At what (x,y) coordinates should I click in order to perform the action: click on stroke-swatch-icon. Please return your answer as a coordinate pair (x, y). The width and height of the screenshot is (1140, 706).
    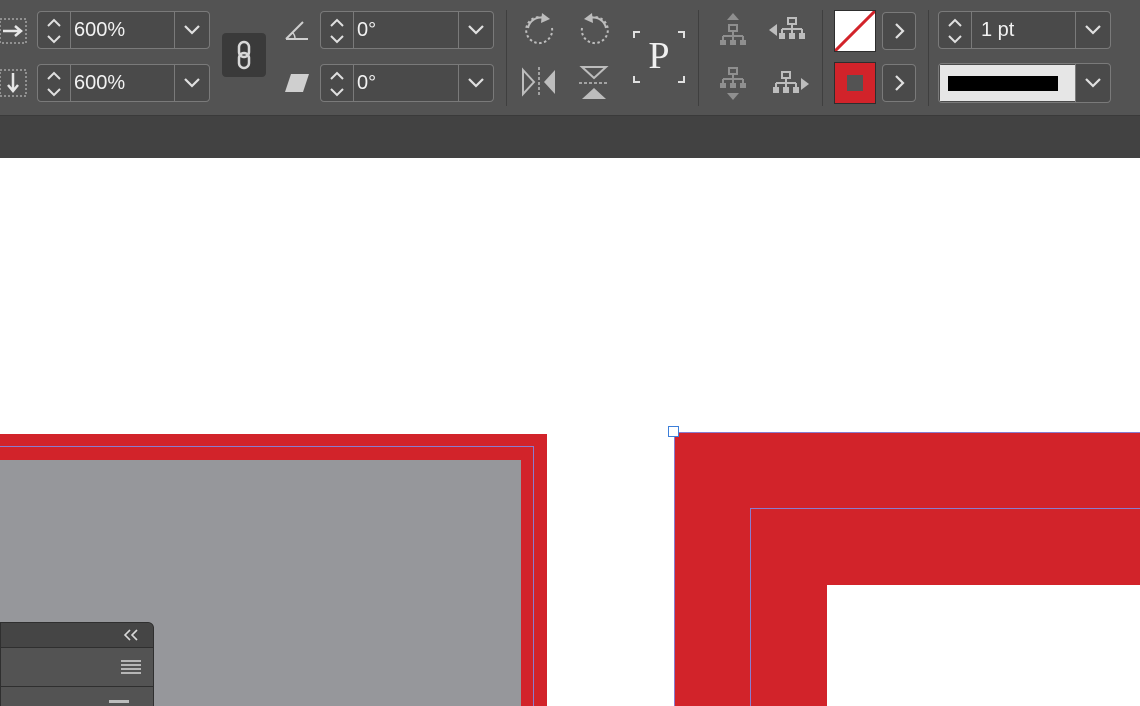
    Looking at the image, I should click on (855, 83).